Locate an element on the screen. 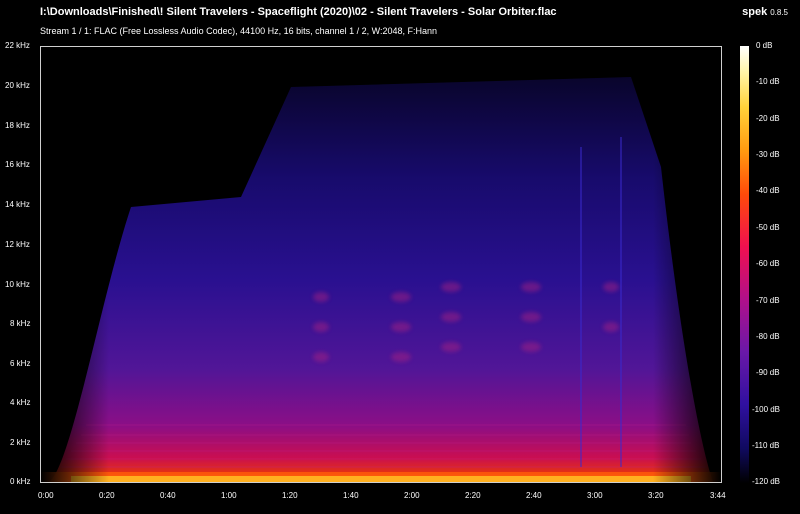  time-label: 2:00 is located at coordinates (412, 495).